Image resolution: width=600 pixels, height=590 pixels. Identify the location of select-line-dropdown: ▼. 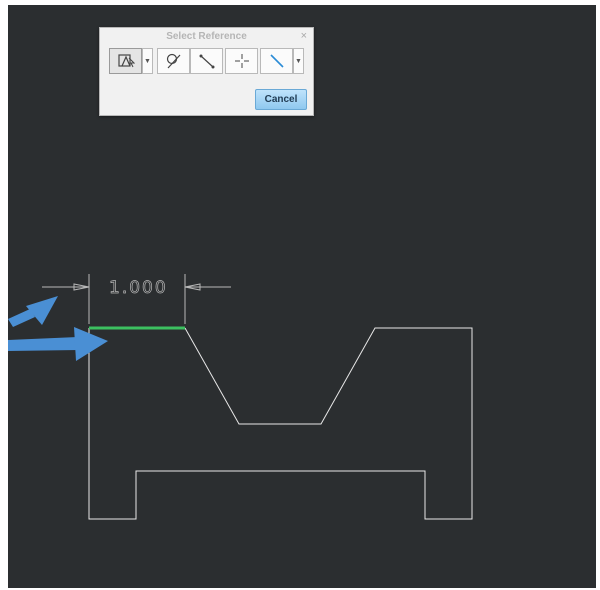
(298, 61).